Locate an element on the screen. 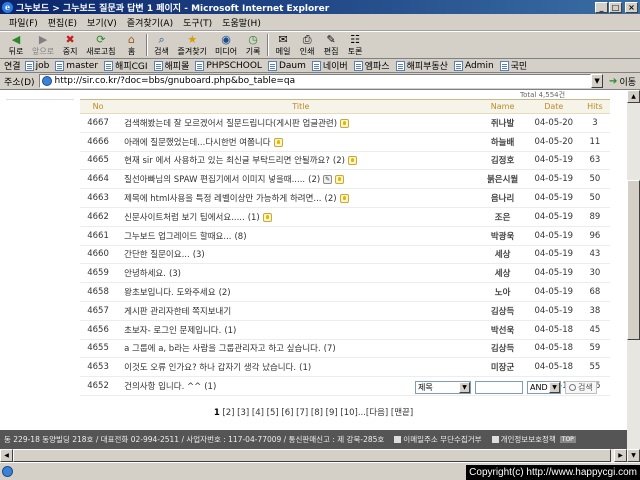 This screenshot has height=480, width=640. menu-file: 파일(F) is located at coordinates (23, 22).